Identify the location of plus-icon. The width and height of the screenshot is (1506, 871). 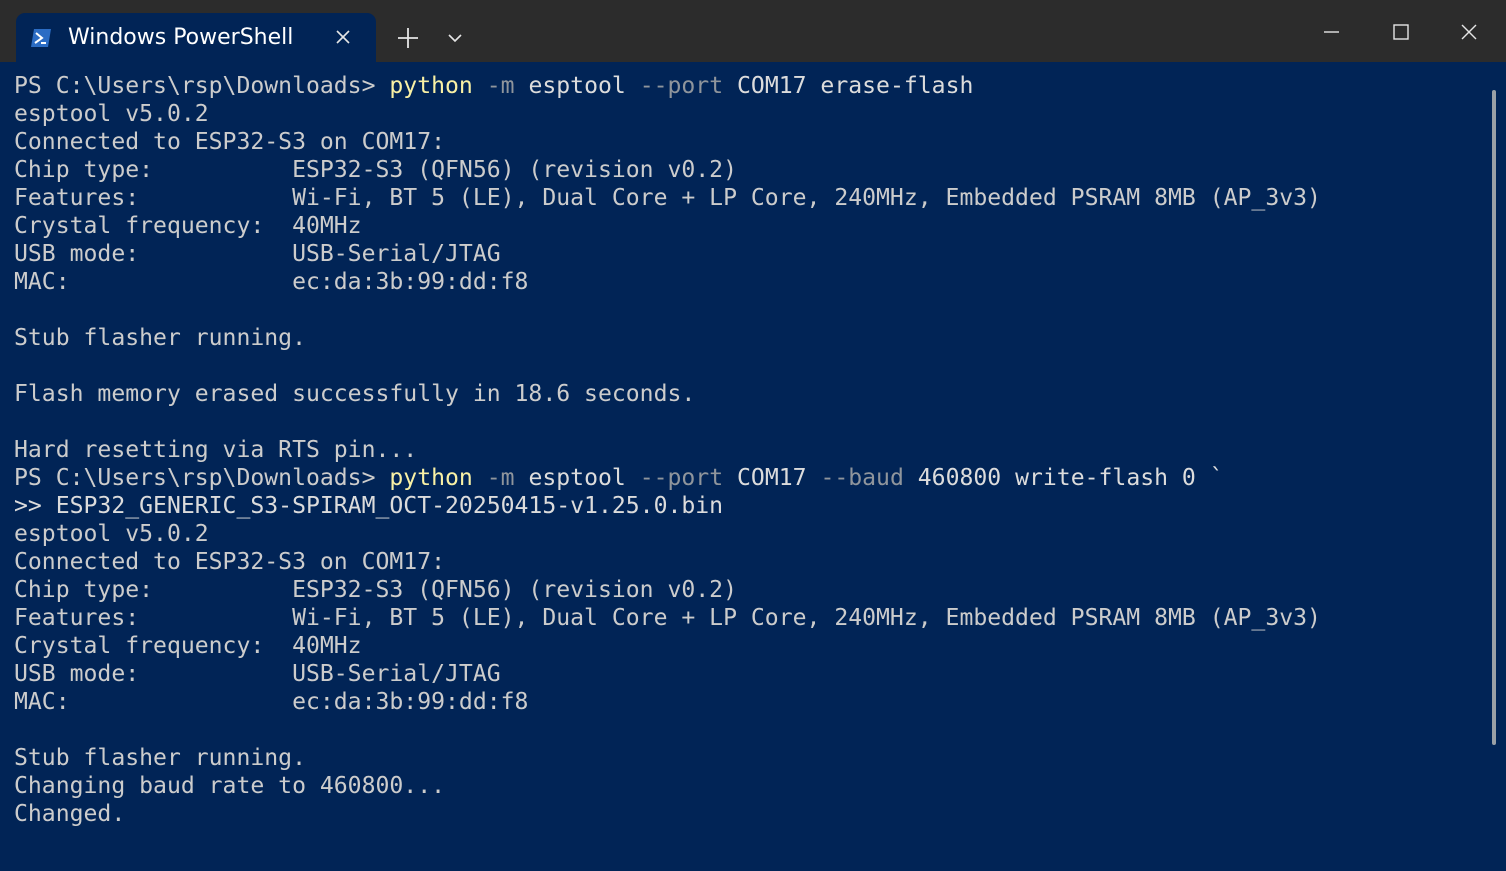
(408, 38).